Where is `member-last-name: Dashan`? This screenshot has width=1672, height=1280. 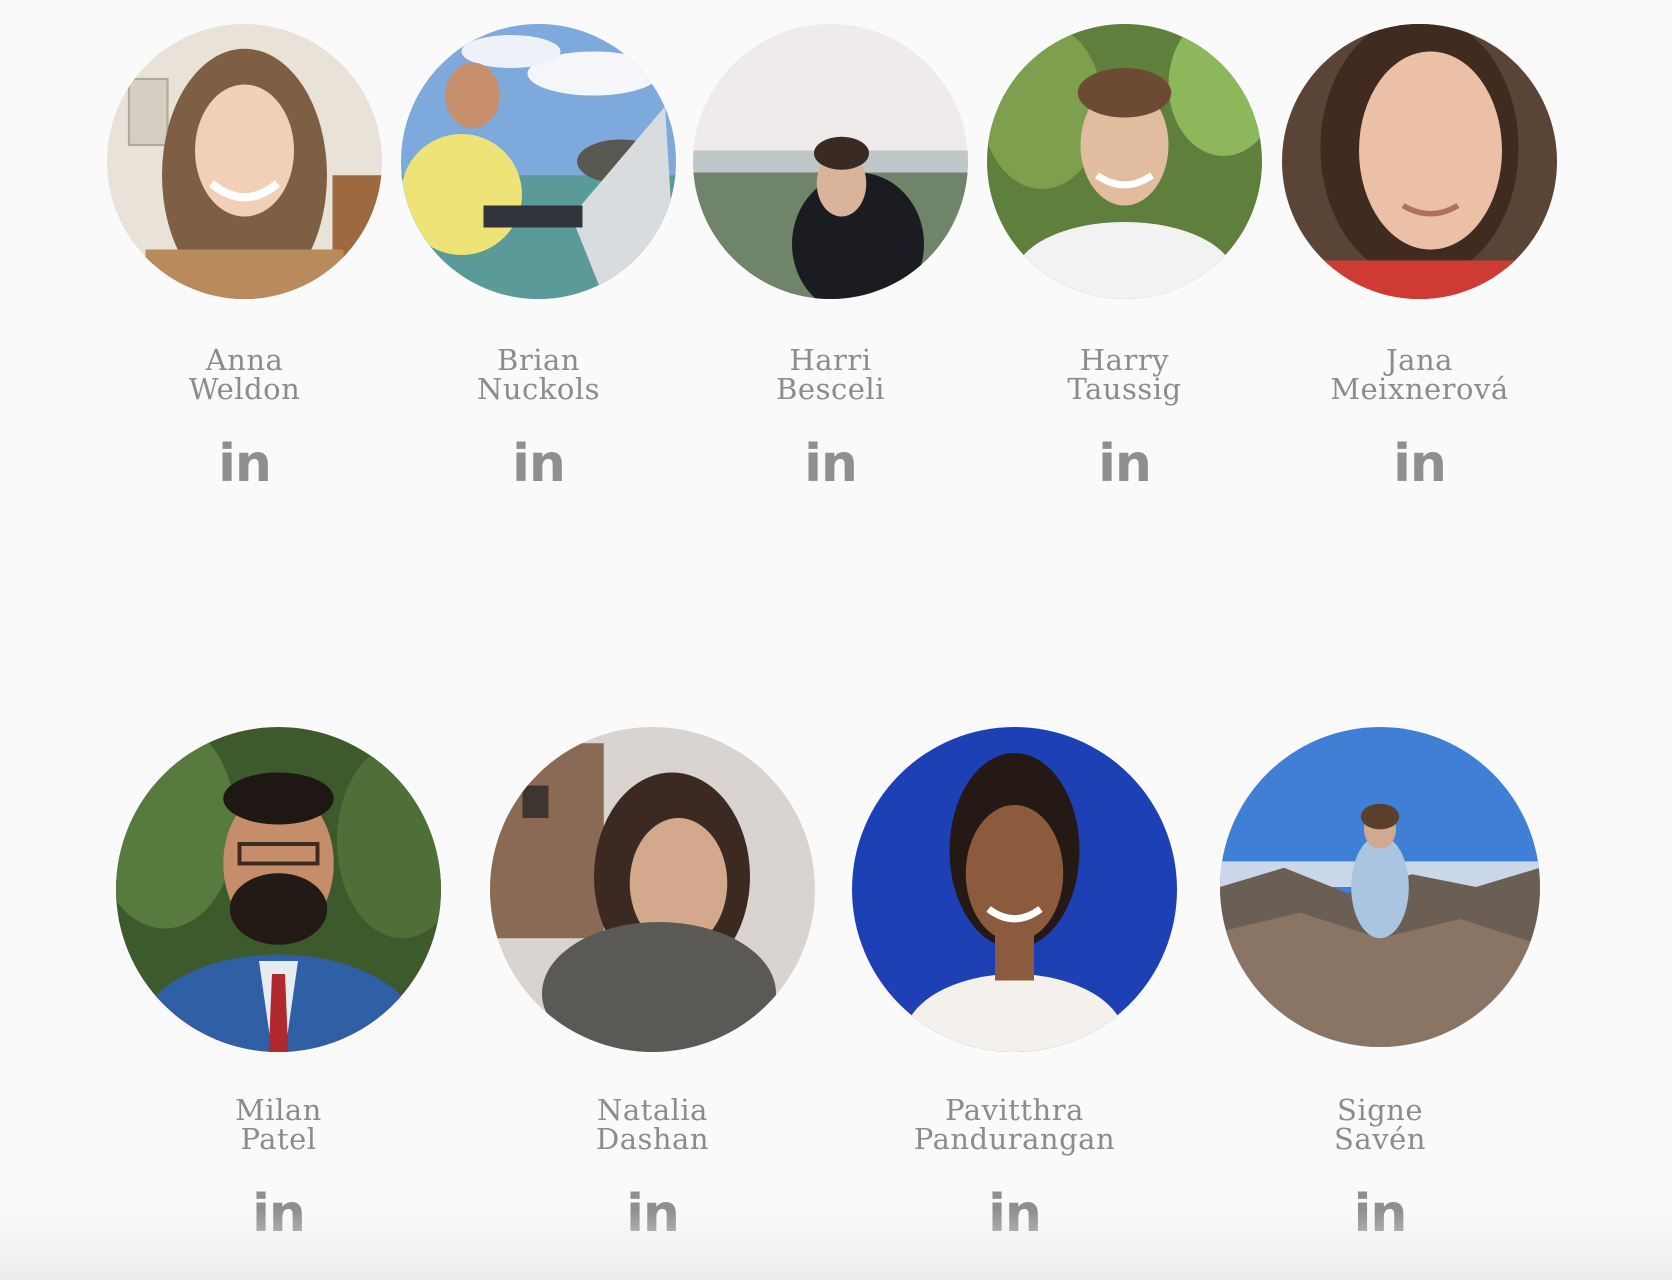 member-last-name: Dashan is located at coordinates (652, 1139).